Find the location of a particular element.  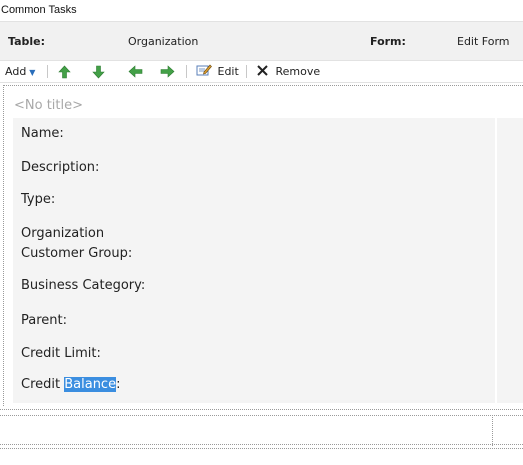

move-right-button is located at coordinates (167, 71).